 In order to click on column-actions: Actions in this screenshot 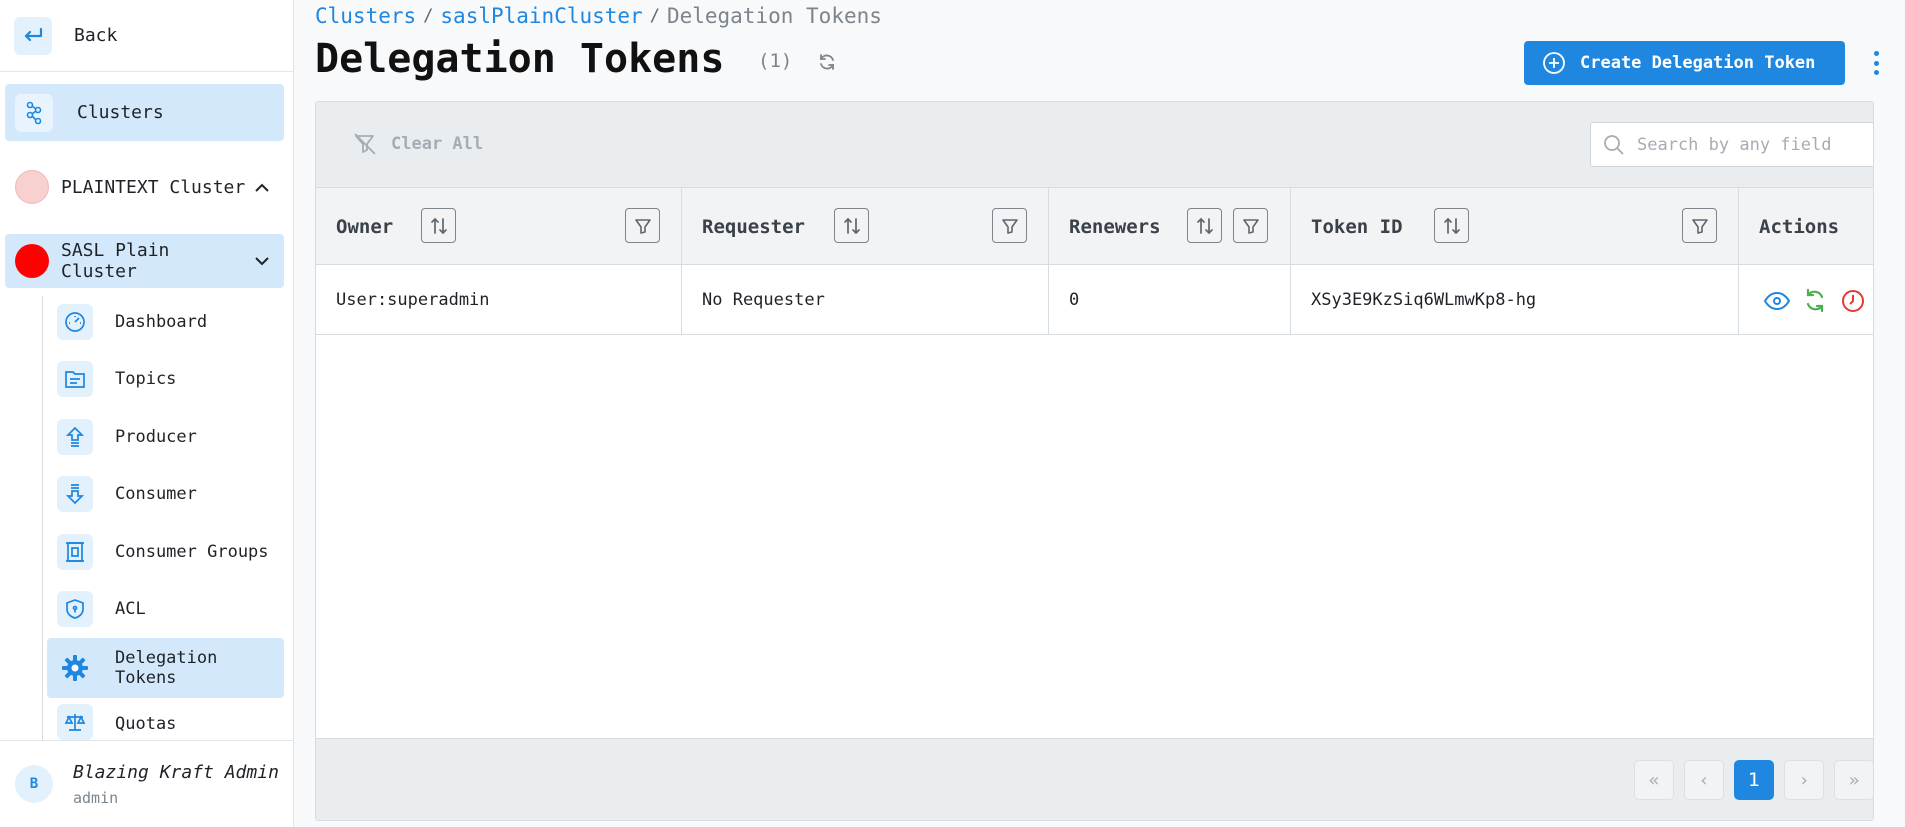, I will do `click(1806, 226)`.